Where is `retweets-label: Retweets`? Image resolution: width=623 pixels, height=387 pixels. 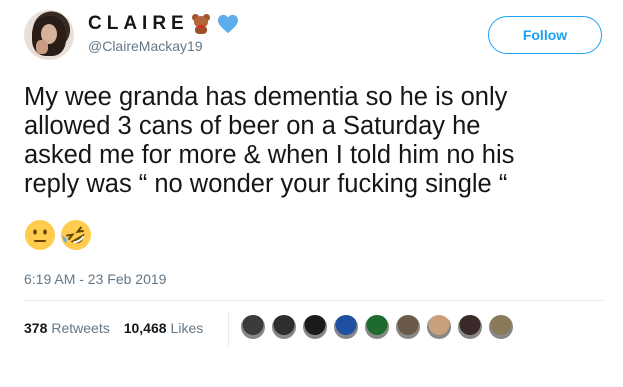
retweets-label: Retweets is located at coordinates (80, 328).